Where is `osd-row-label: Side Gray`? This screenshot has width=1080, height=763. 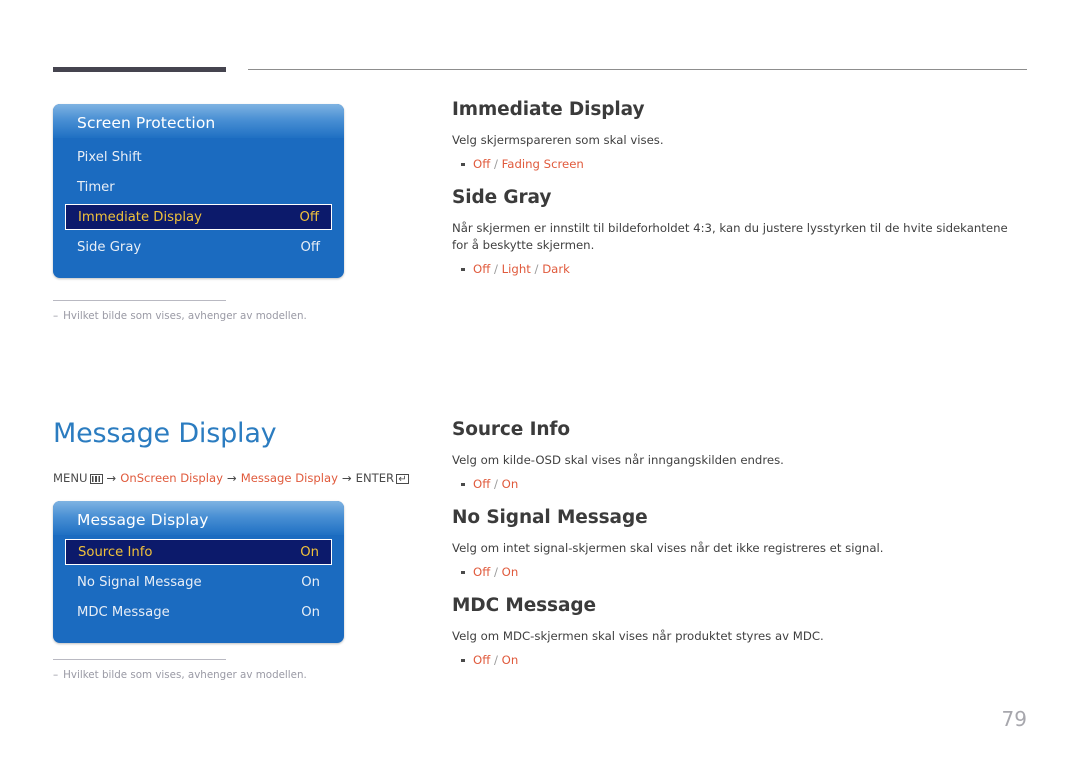
osd-row-label: Side Gray is located at coordinates (109, 247).